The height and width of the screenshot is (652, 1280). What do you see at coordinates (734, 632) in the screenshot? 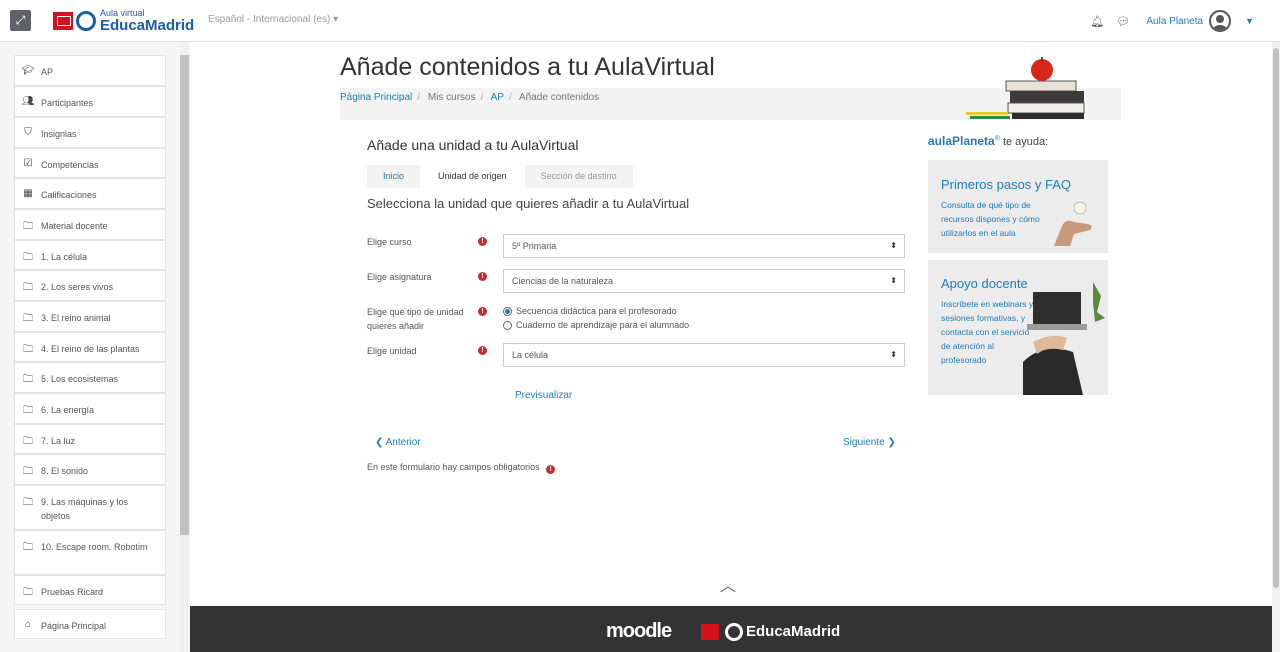
I see `educamadrid-circle-icon` at bounding box center [734, 632].